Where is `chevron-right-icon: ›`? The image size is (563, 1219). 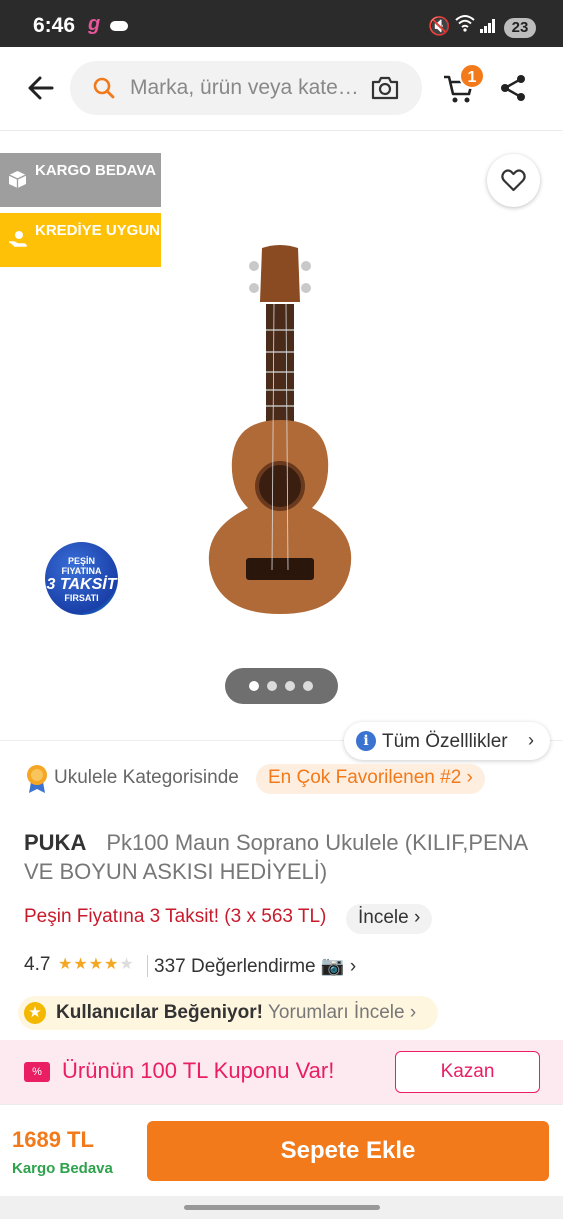 chevron-right-icon: › is located at coordinates (531, 740).